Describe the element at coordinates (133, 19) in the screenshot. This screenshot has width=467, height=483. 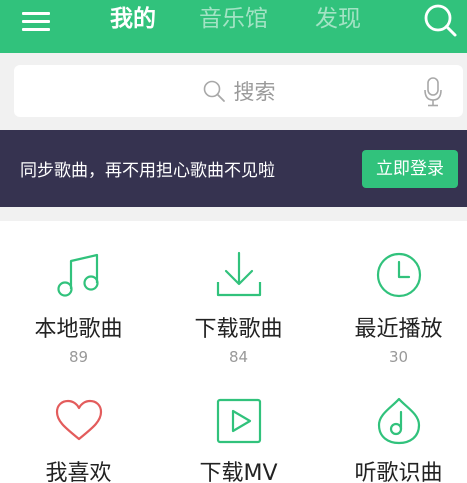
I see `tab-my-music: 我的` at that location.